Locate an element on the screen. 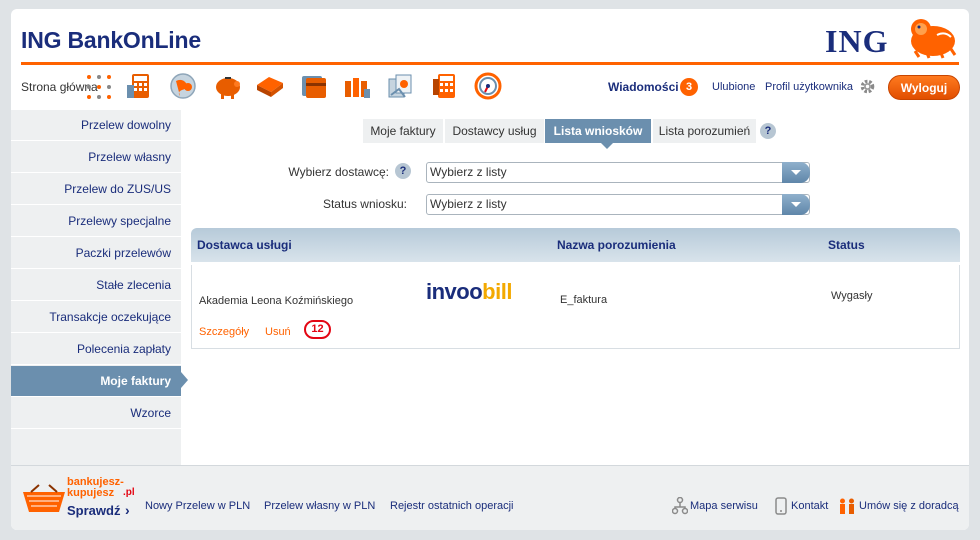  coins-icon is located at coordinates (357, 86).